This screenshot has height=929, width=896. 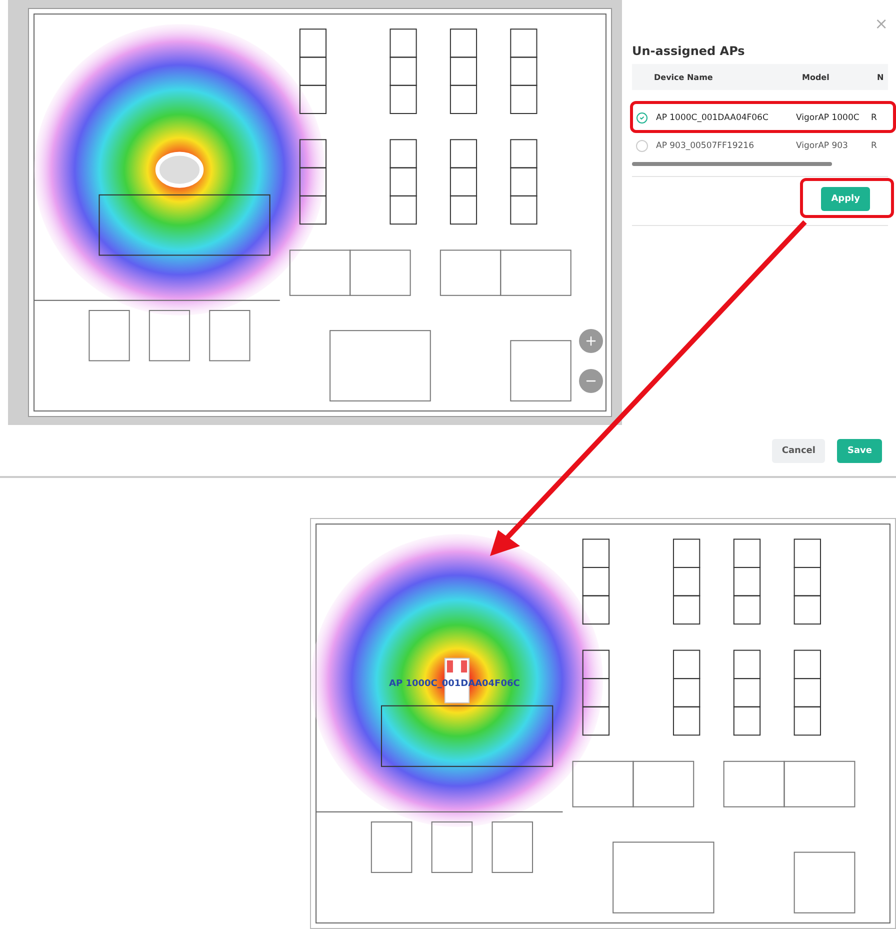 I want to click on zoom-in-button, so click(x=591, y=341).